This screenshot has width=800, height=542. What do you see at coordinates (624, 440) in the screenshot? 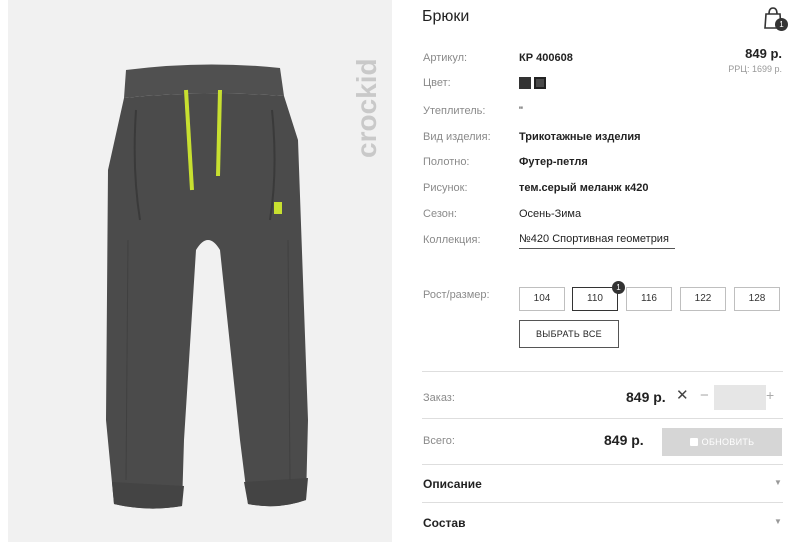
I see `total-price: 849 р.` at bounding box center [624, 440].